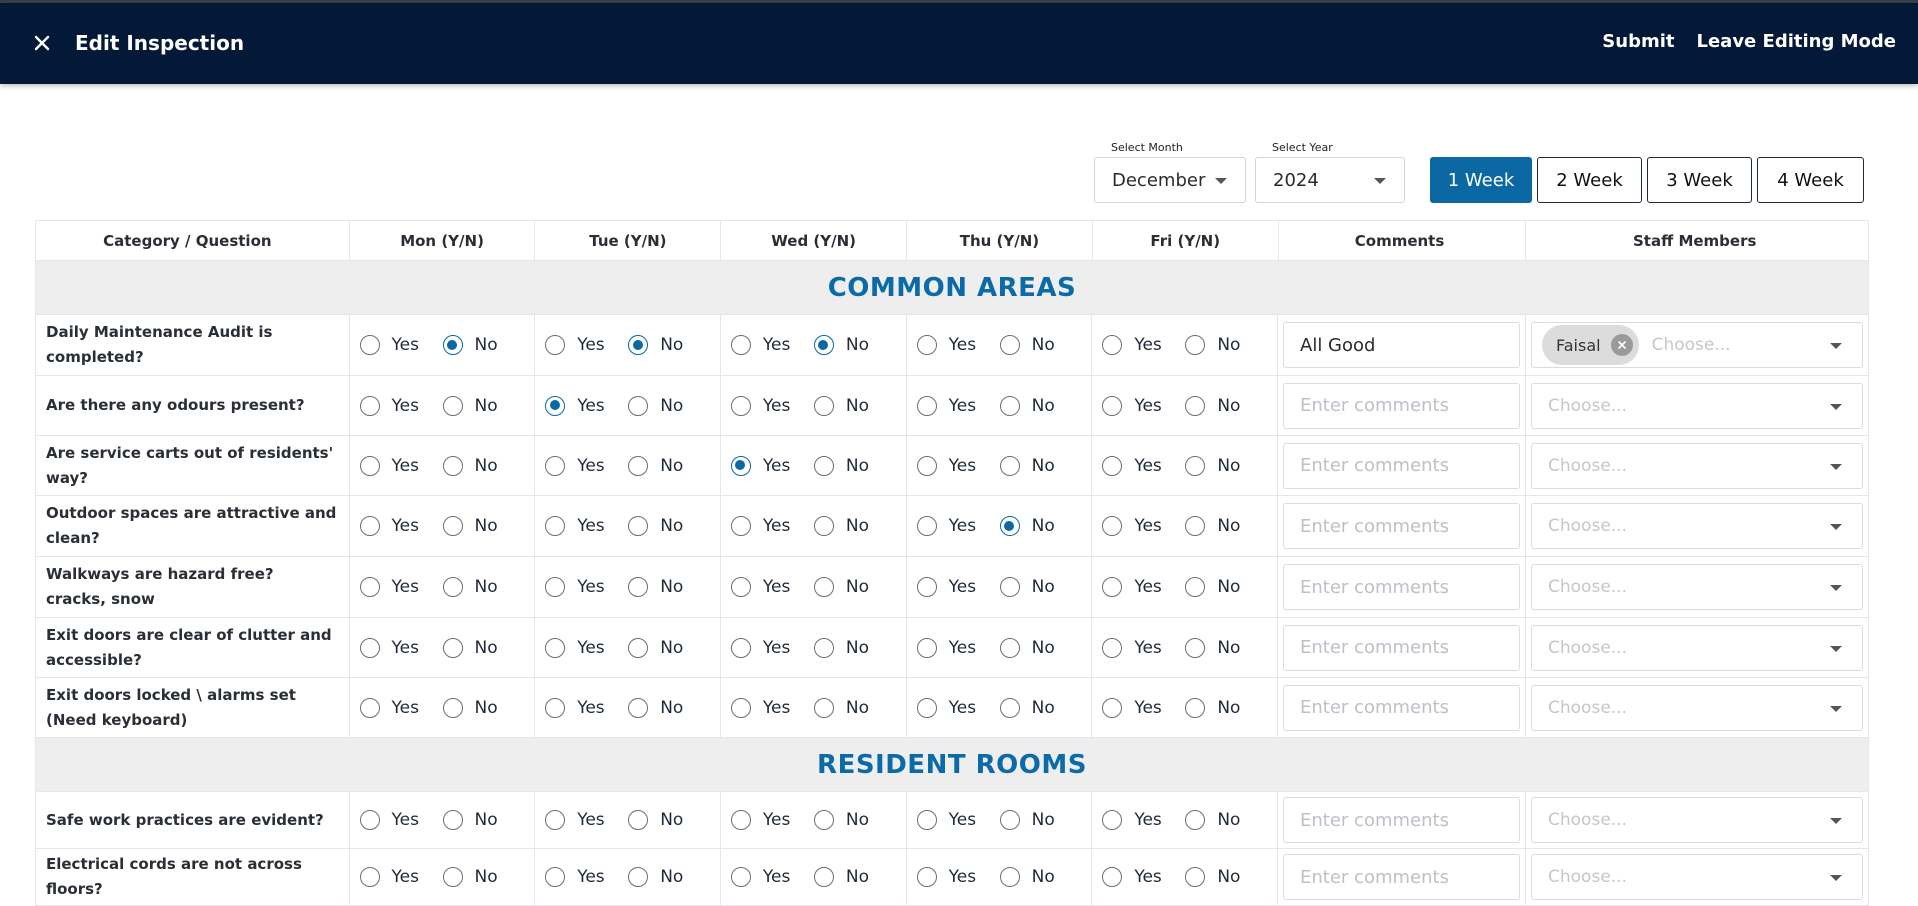 This screenshot has width=1918, height=906. What do you see at coordinates (1810, 180) in the screenshot?
I see `week-4-button: 4 Week` at bounding box center [1810, 180].